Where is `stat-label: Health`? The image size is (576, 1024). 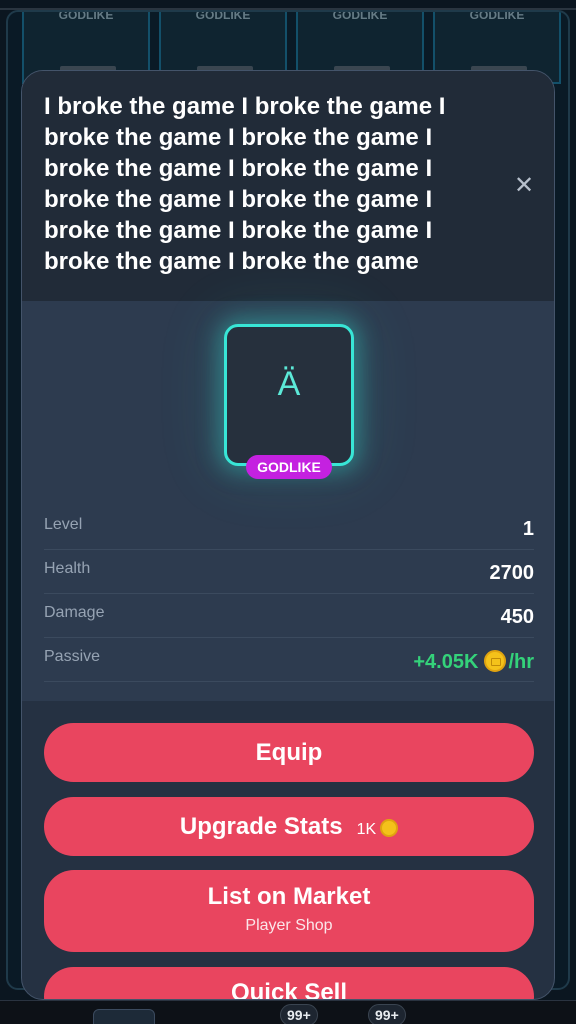 stat-label: Health is located at coordinates (67, 568).